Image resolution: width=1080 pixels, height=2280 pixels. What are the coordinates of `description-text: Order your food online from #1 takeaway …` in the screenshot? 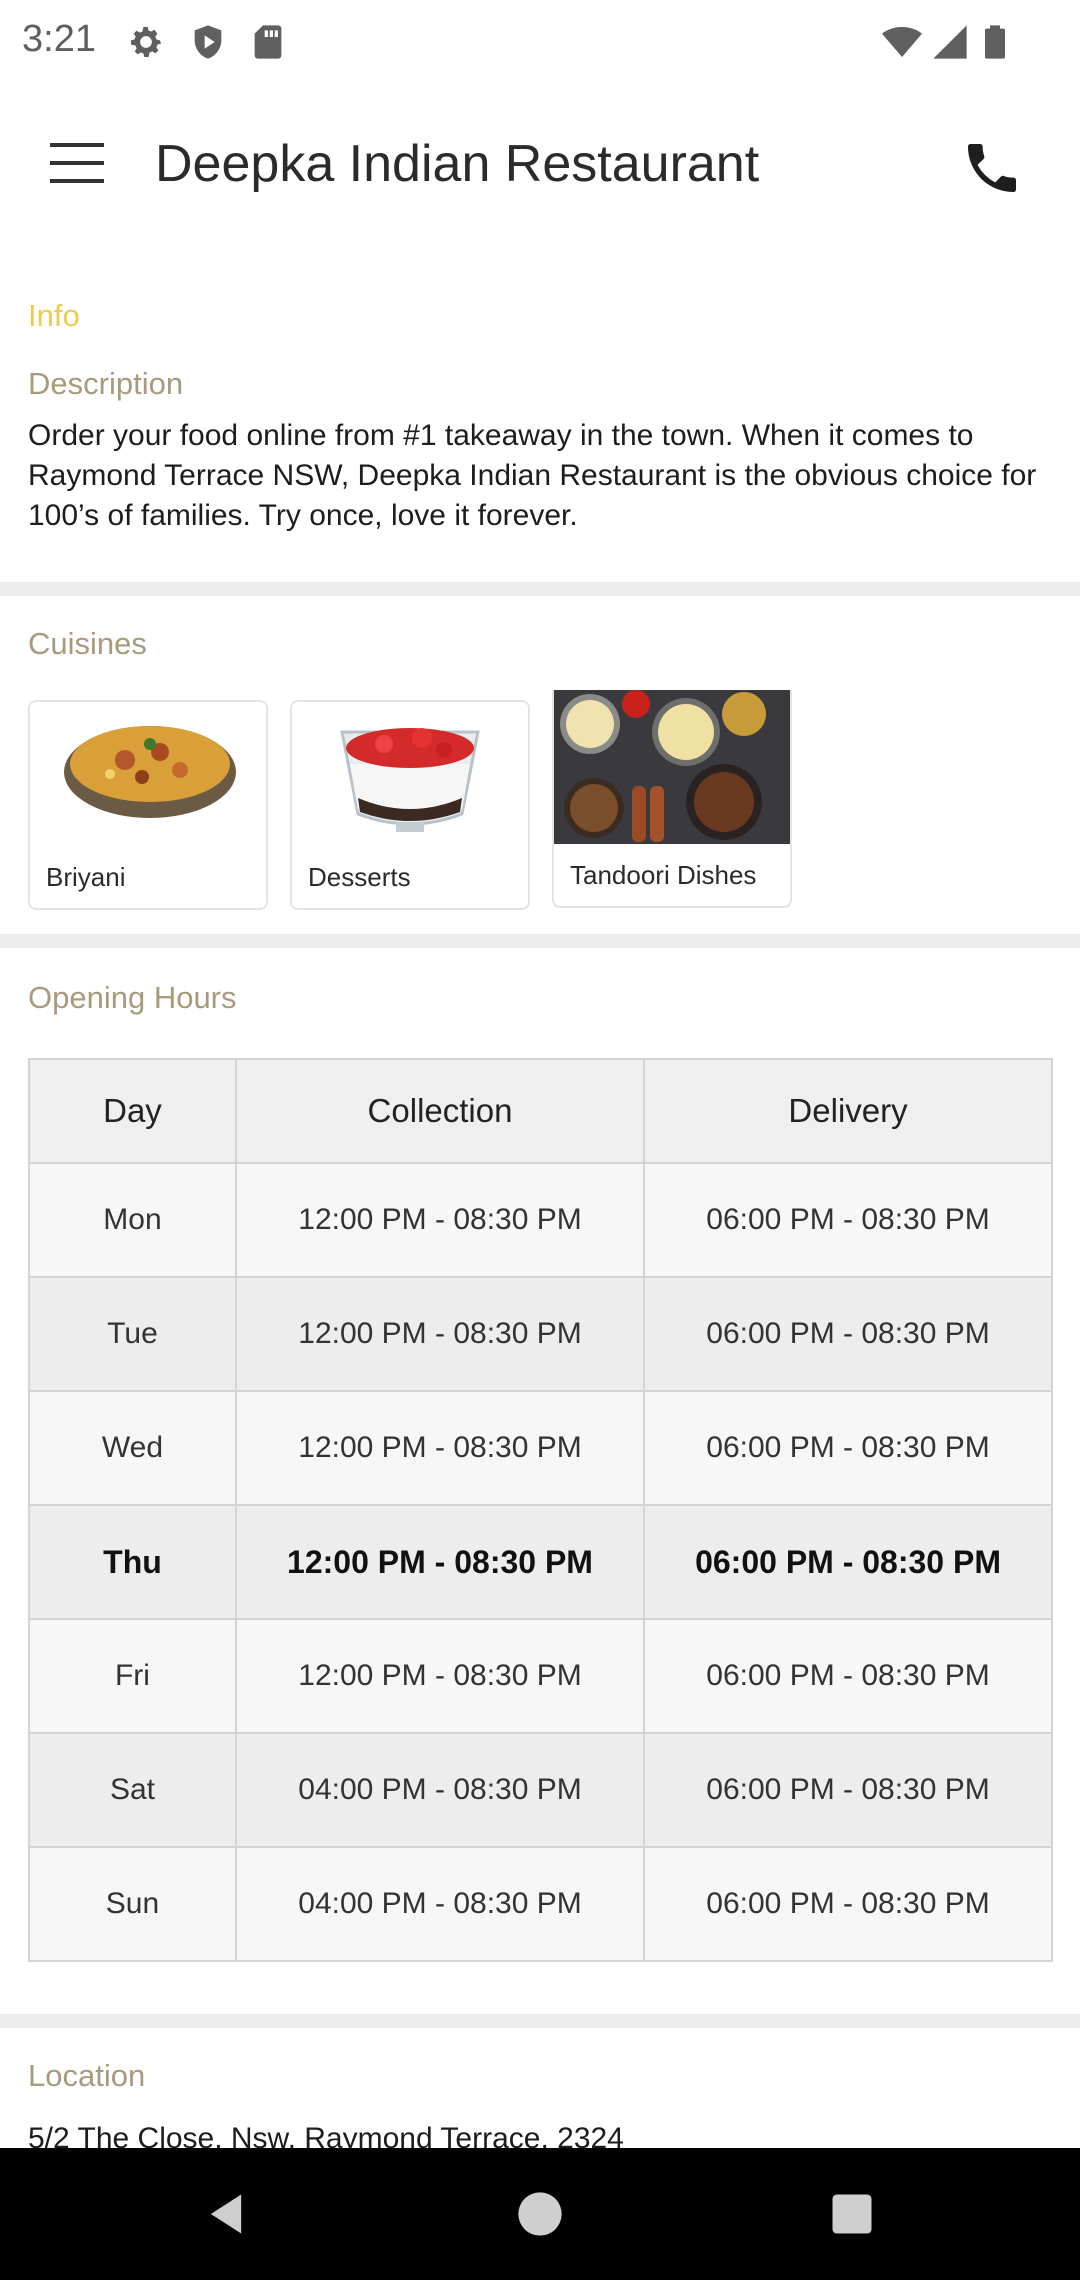 It's located at (532, 475).